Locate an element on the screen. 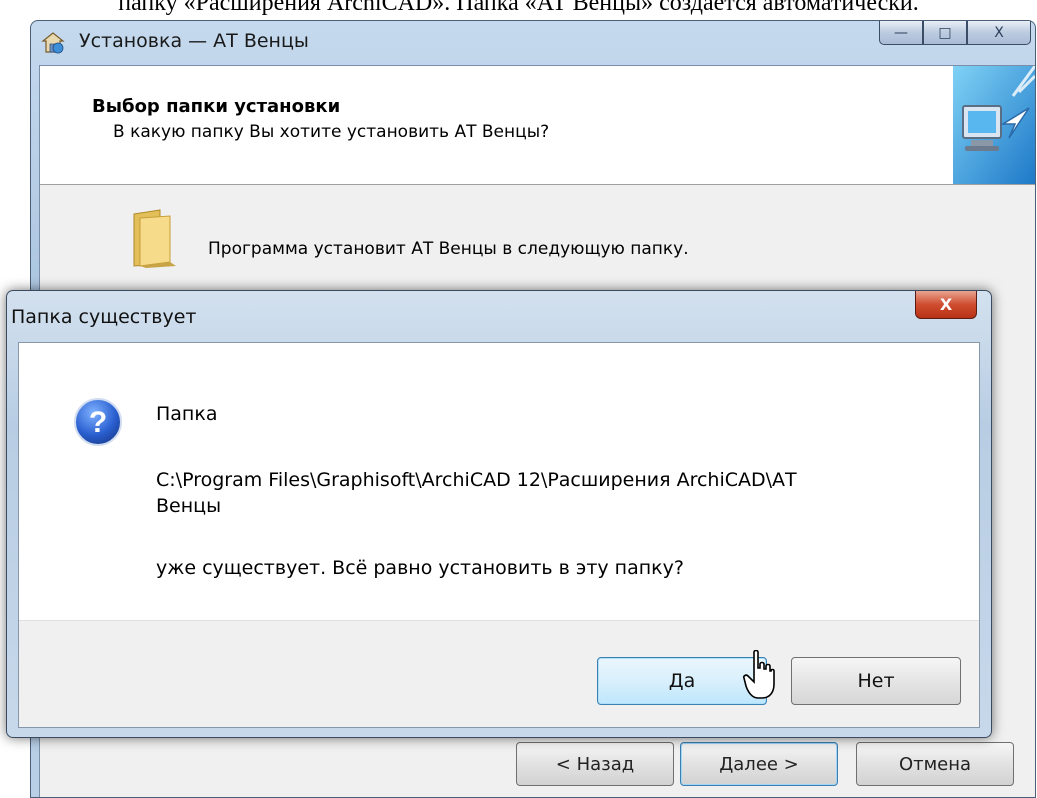 Image resolution: width=1037 pixels, height=798 pixels. maximize-button: □ is located at coordinates (945, 33).